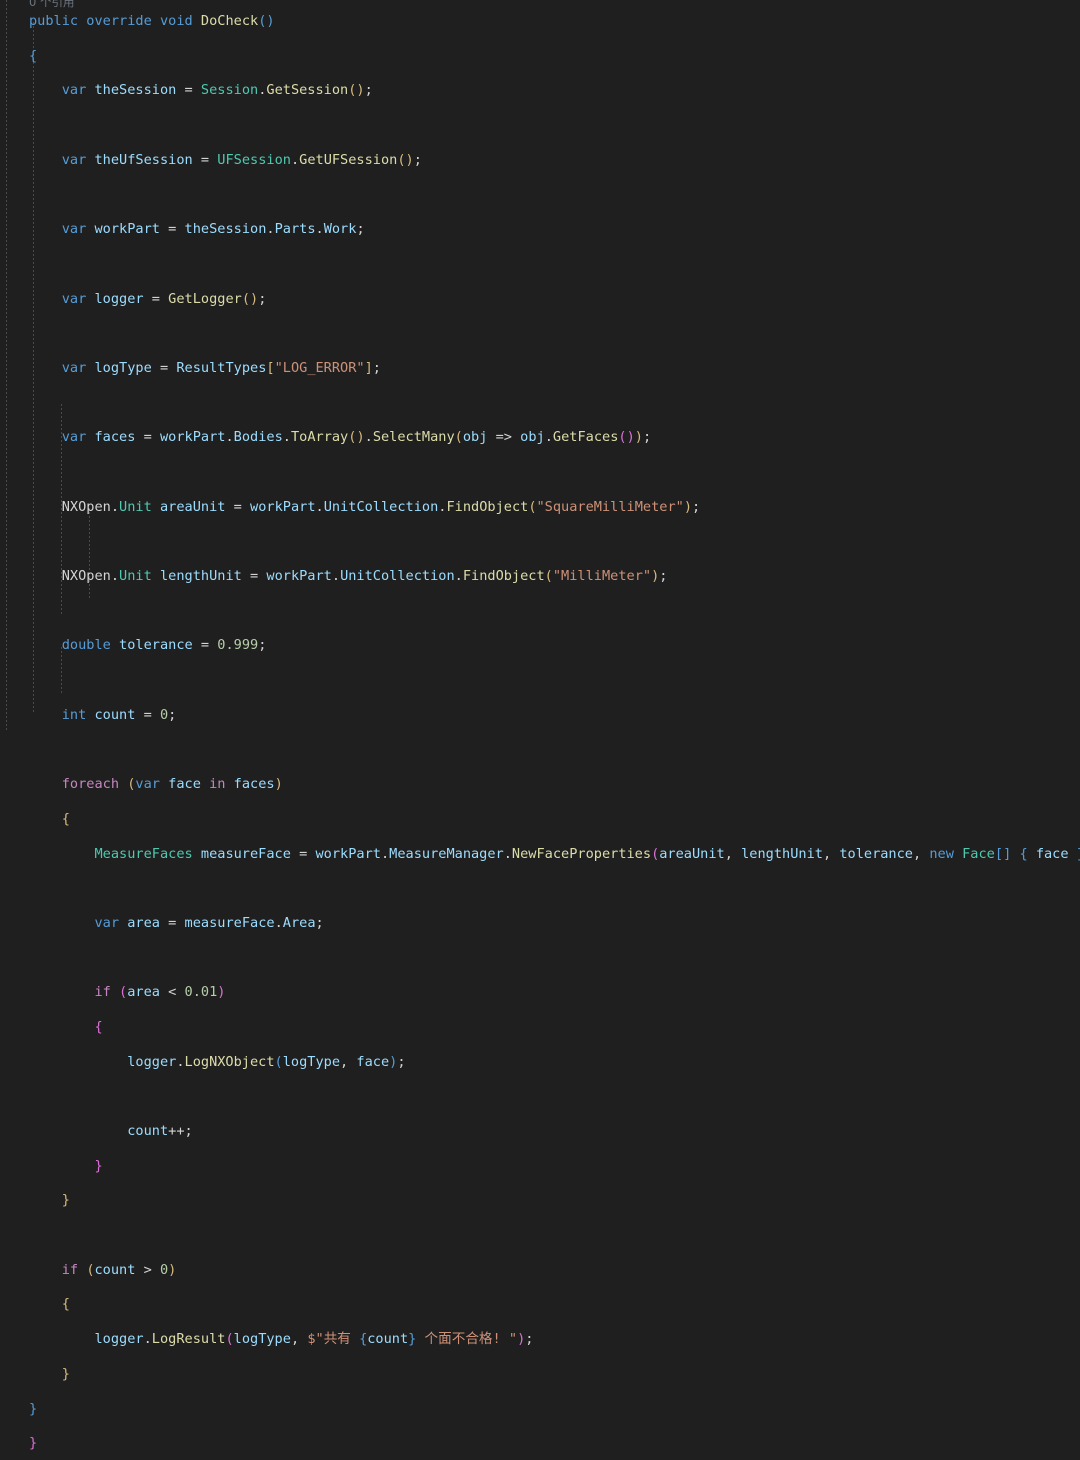  Describe the element at coordinates (540, 715) in the screenshot. I see `code-line: int count = 0;` at that location.